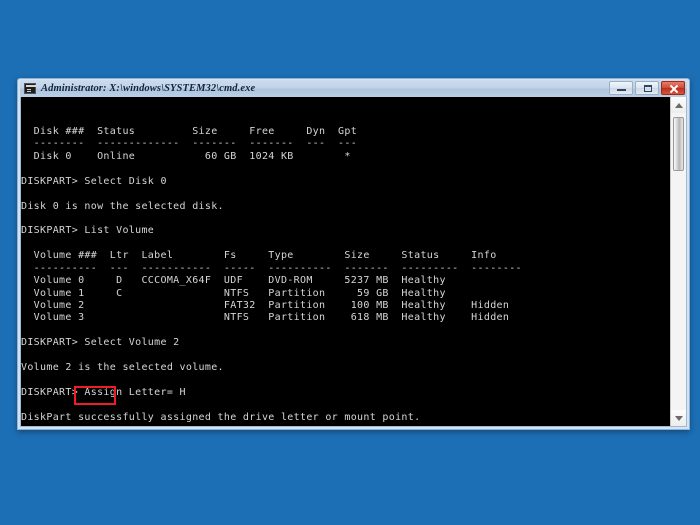  Describe the element at coordinates (94, 181) in the screenshot. I see `console-line: DISKPART> Select Disk 0` at that location.